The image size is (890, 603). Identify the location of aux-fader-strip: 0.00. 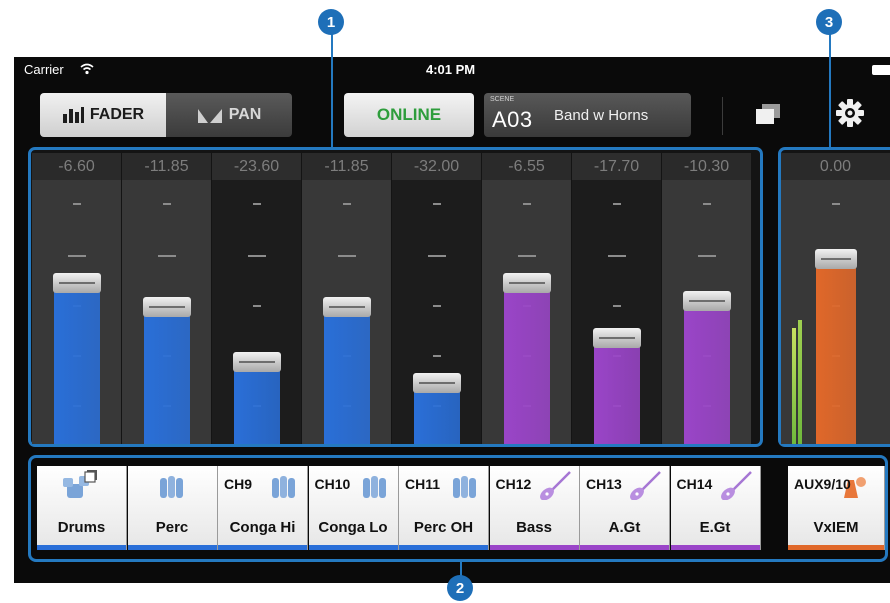
(835, 298).